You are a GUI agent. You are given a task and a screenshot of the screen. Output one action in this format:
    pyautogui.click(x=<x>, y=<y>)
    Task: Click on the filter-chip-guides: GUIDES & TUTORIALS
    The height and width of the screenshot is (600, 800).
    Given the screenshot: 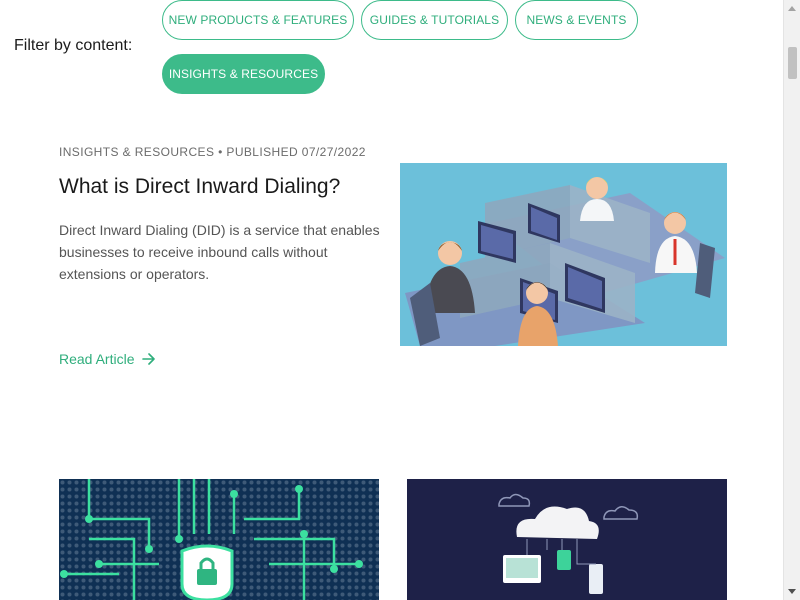 What is the action you would take?
    pyautogui.click(x=434, y=20)
    